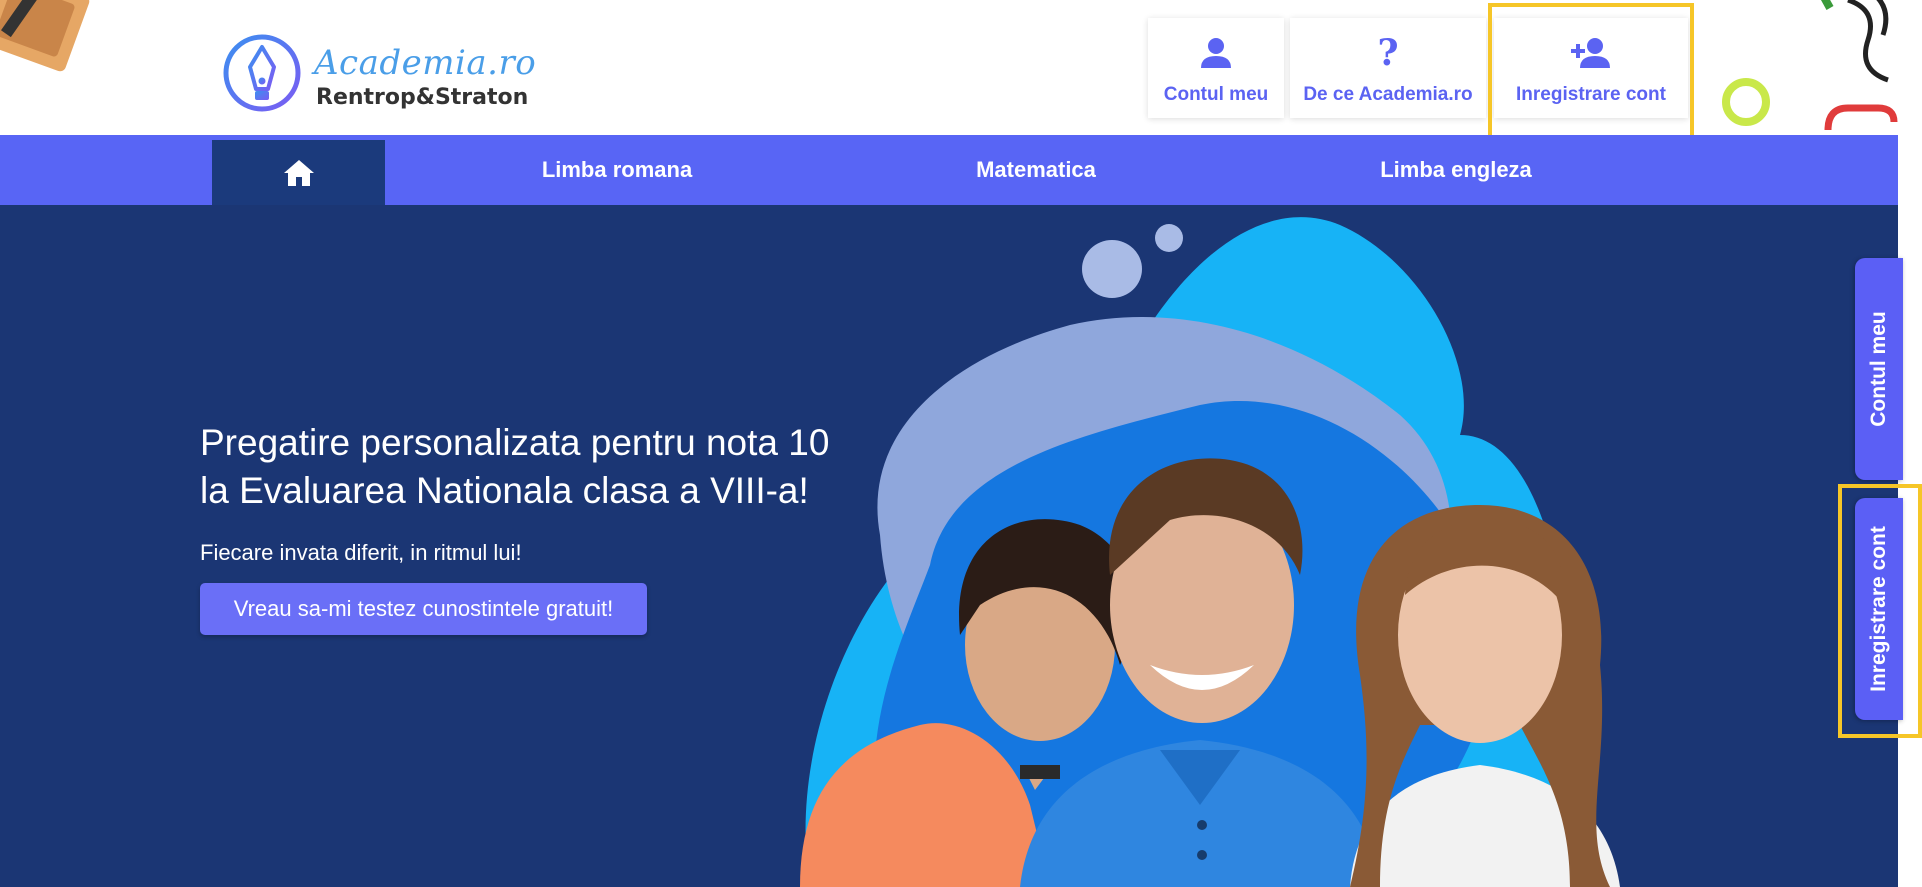  I want to click on nav-item-matematica: Matematica, so click(1036, 170).